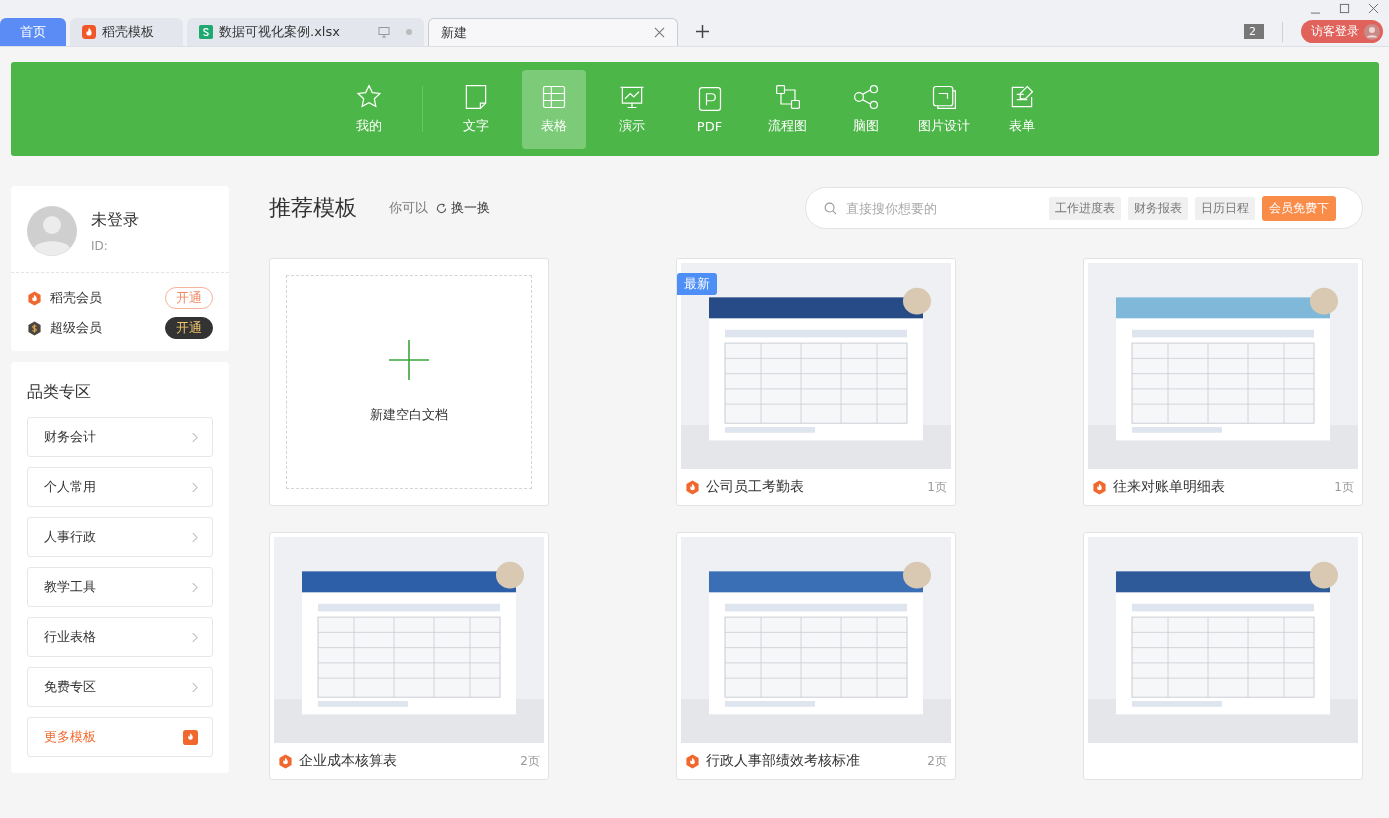 The width and height of the screenshot is (1389, 818). Describe the element at coordinates (409, 415) in the screenshot. I see `card-label: 新建空白文档` at that location.